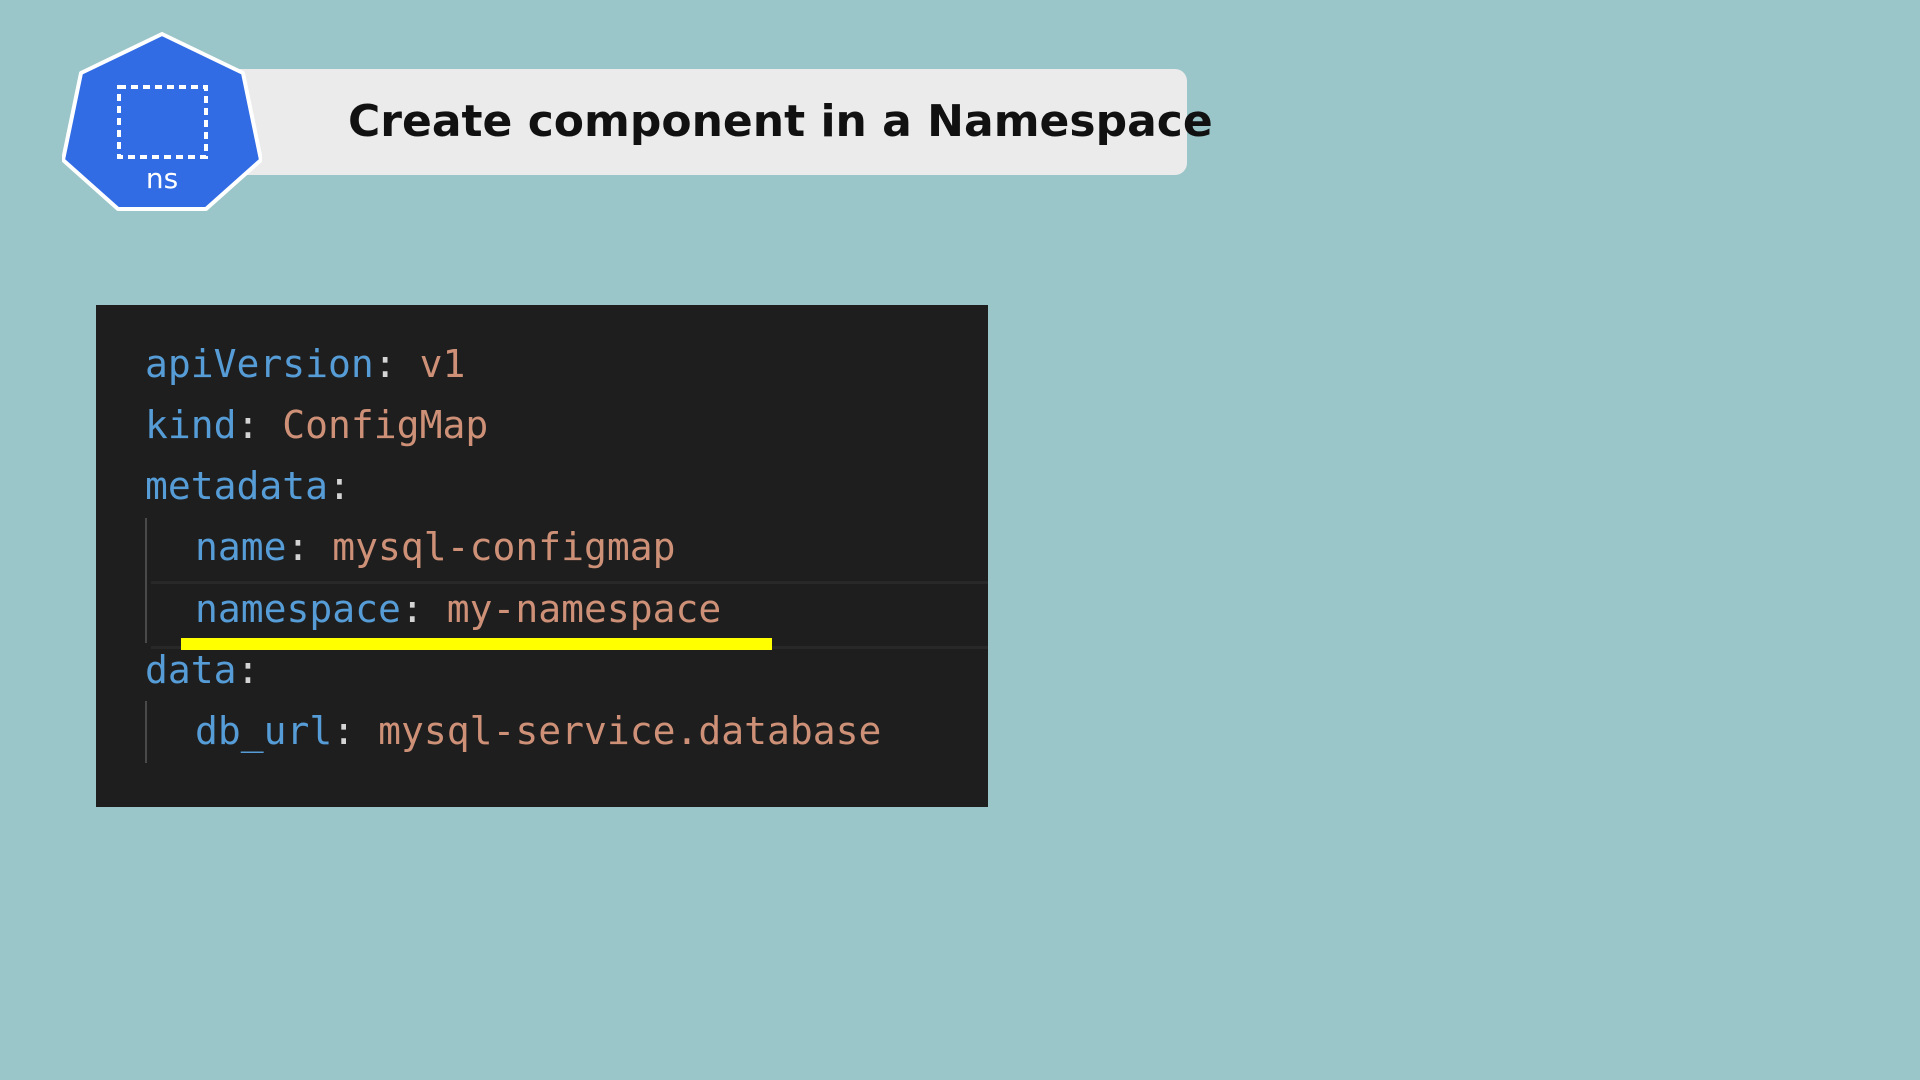 The width and height of the screenshot is (1920, 1080). What do you see at coordinates (476, 644) in the screenshot?
I see `namespace-underline-highlight` at bounding box center [476, 644].